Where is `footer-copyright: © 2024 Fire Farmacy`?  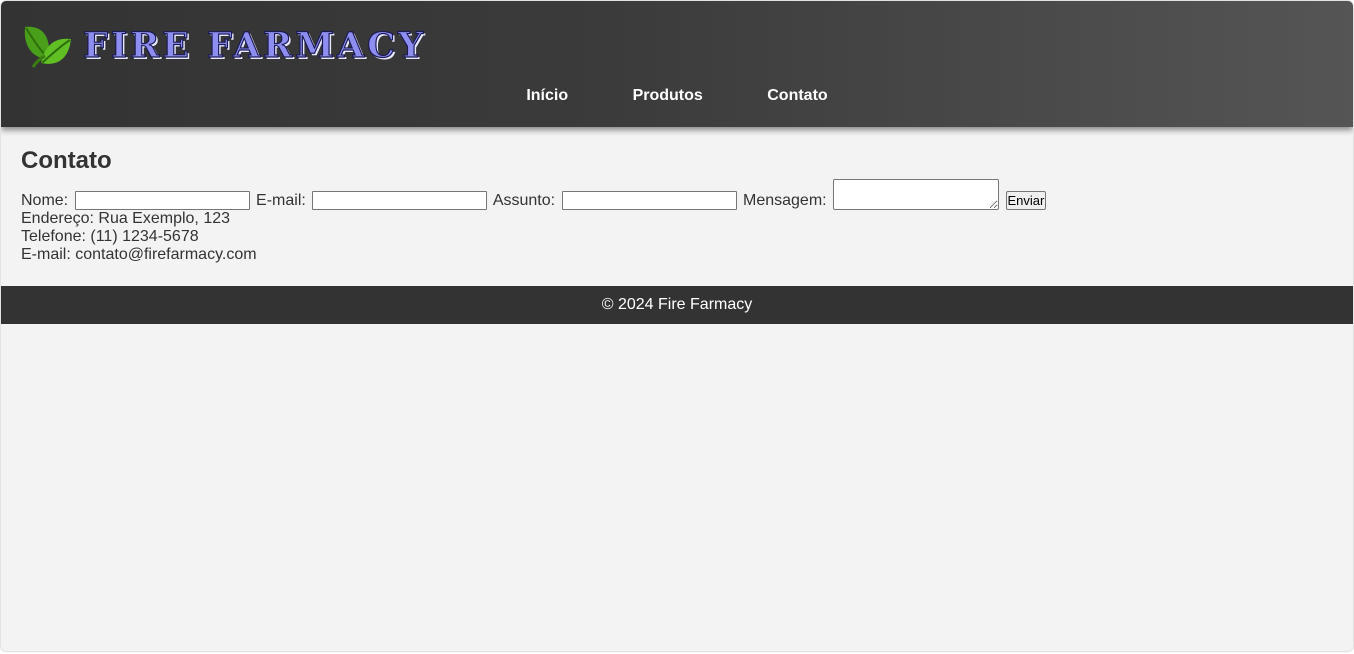 footer-copyright: © 2024 Fire Farmacy is located at coordinates (677, 304).